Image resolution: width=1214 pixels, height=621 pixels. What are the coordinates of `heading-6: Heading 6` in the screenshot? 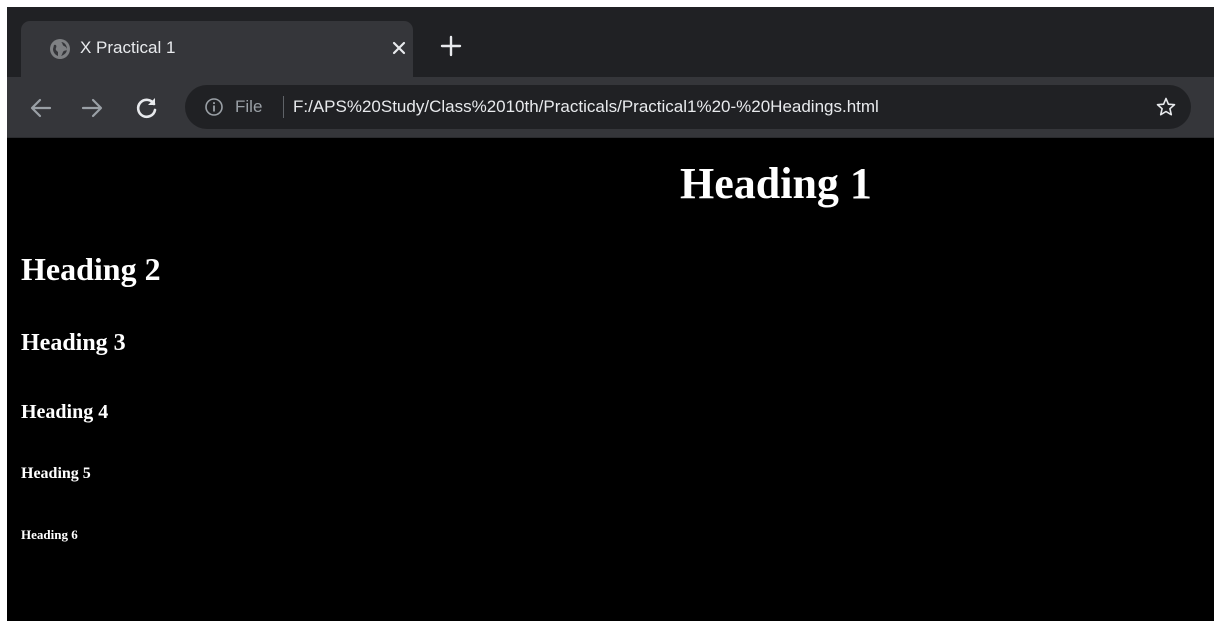 It's located at (49, 534).